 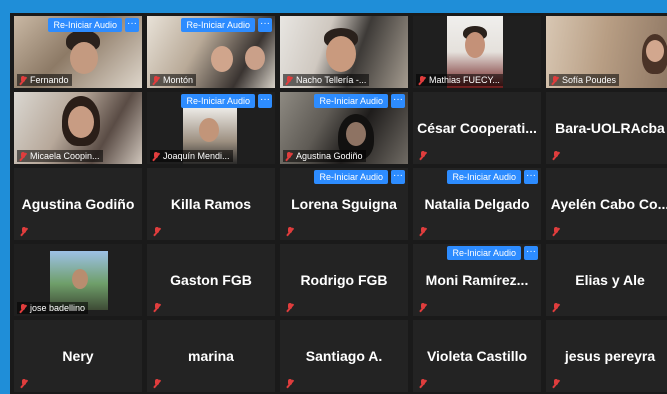 I want to click on participant-name: Agustina Godiño, so click(x=78, y=204).